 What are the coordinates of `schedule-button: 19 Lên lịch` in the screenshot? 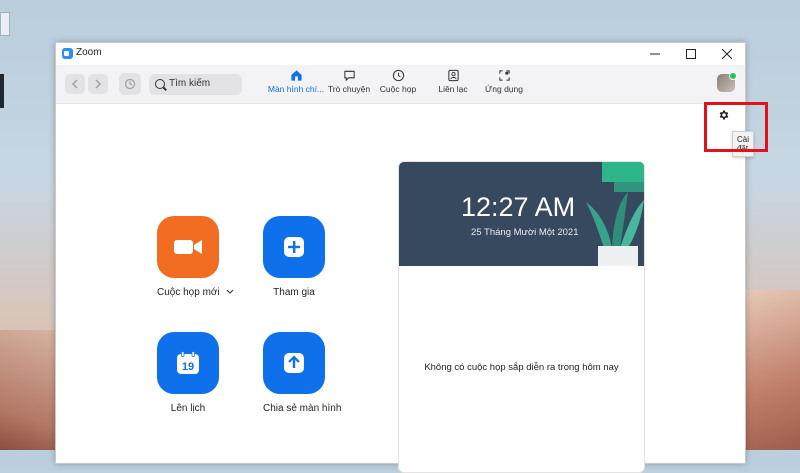 It's located at (188, 373).